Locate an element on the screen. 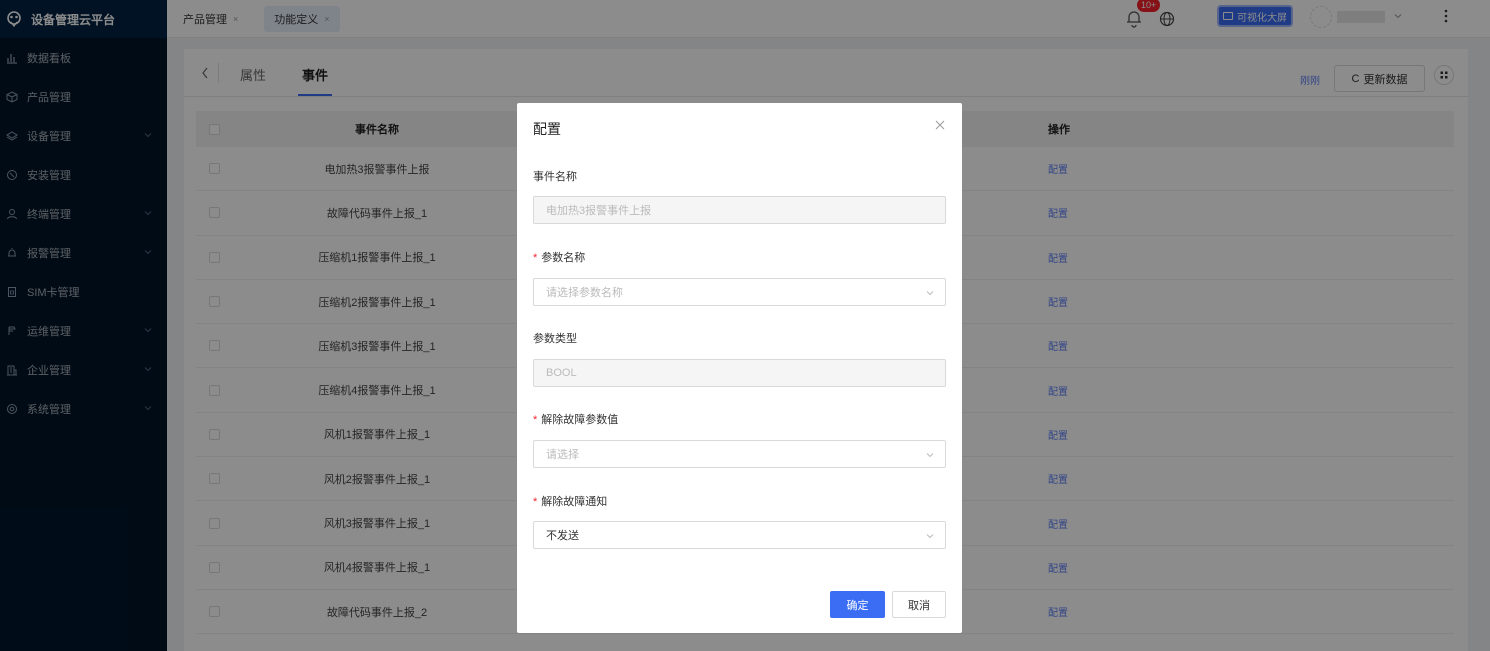 The image size is (1490, 651). event-name-label: 事件名称 is located at coordinates (555, 177).